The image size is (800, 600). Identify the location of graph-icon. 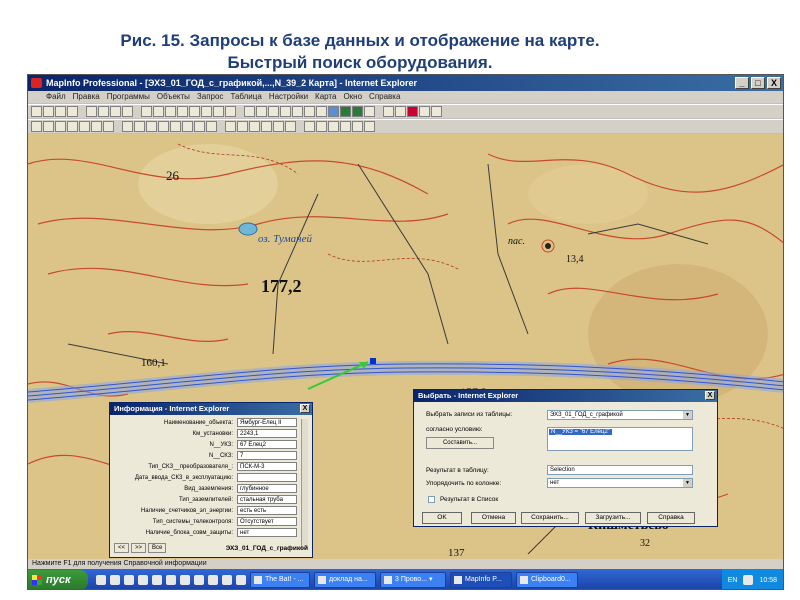
(170, 111).